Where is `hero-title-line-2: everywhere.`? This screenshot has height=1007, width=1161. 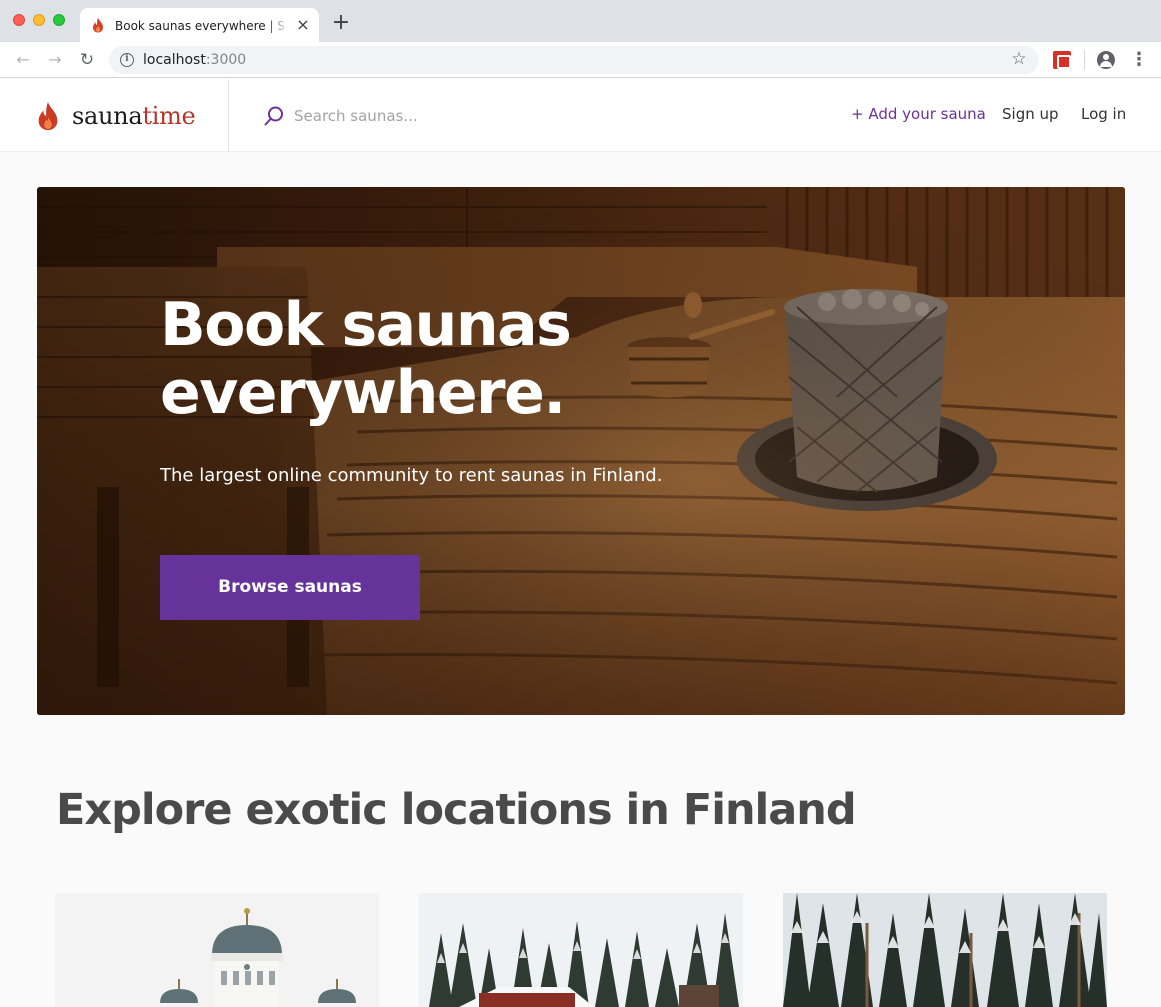 hero-title-line-2: everywhere. is located at coordinates (363, 393).